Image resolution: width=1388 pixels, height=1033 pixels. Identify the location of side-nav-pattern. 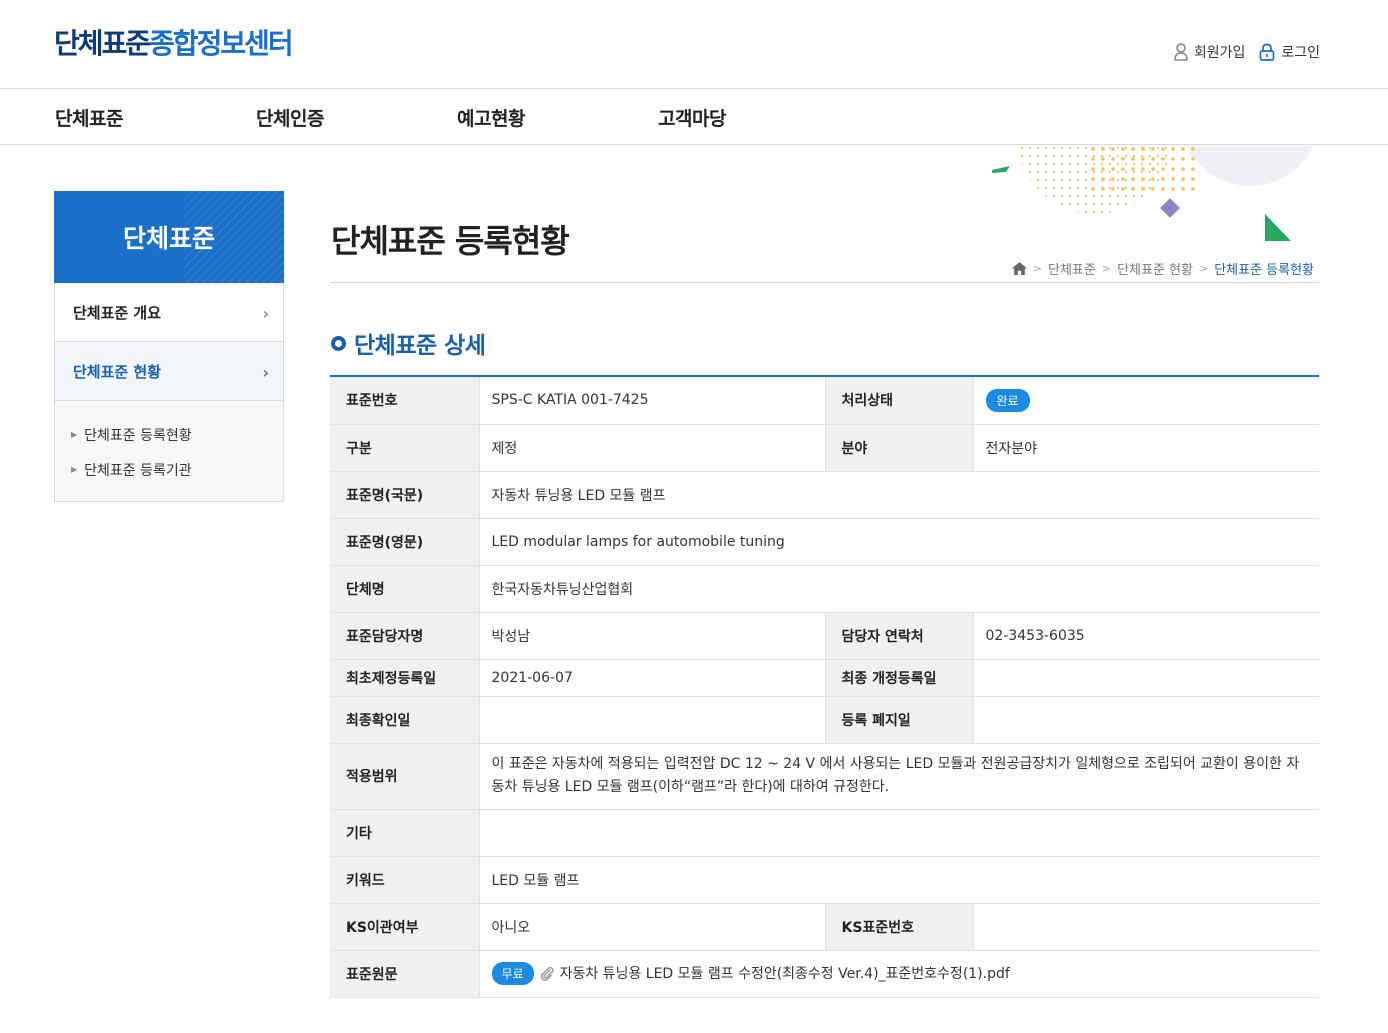
(234, 237).